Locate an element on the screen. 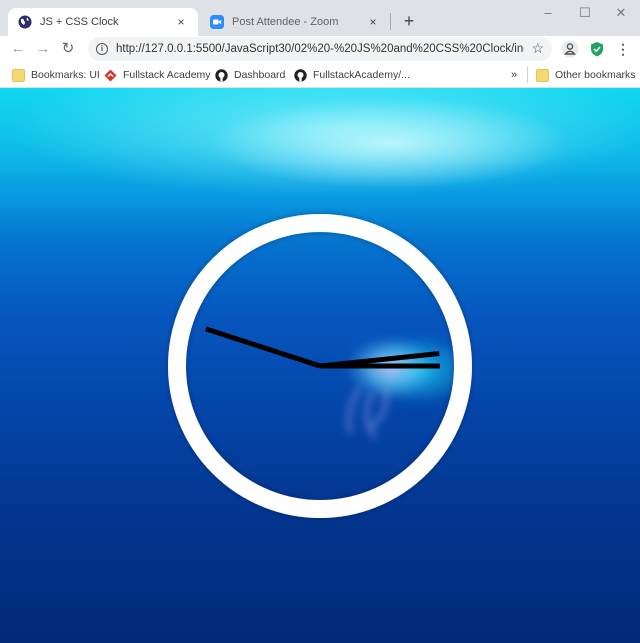 The width and height of the screenshot is (640, 643). forward-button: → is located at coordinates (43, 49).